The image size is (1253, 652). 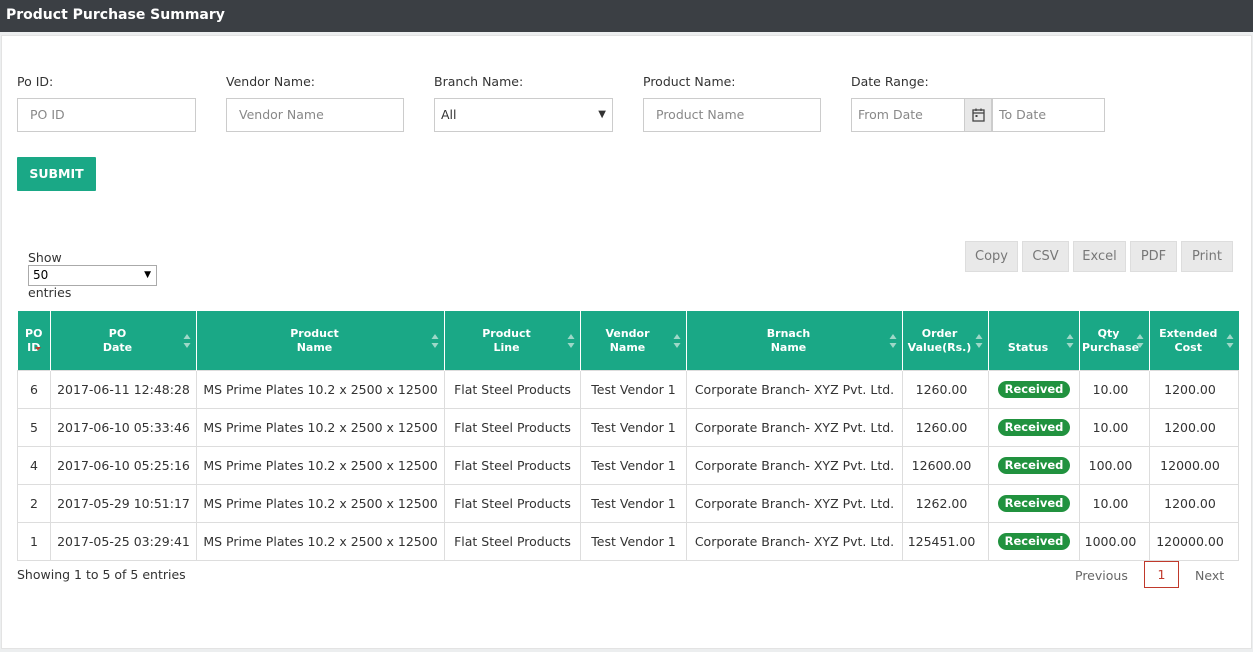 What do you see at coordinates (1101, 575) in the screenshot?
I see `previous-button: Previous` at bounding box center [1101, 575].